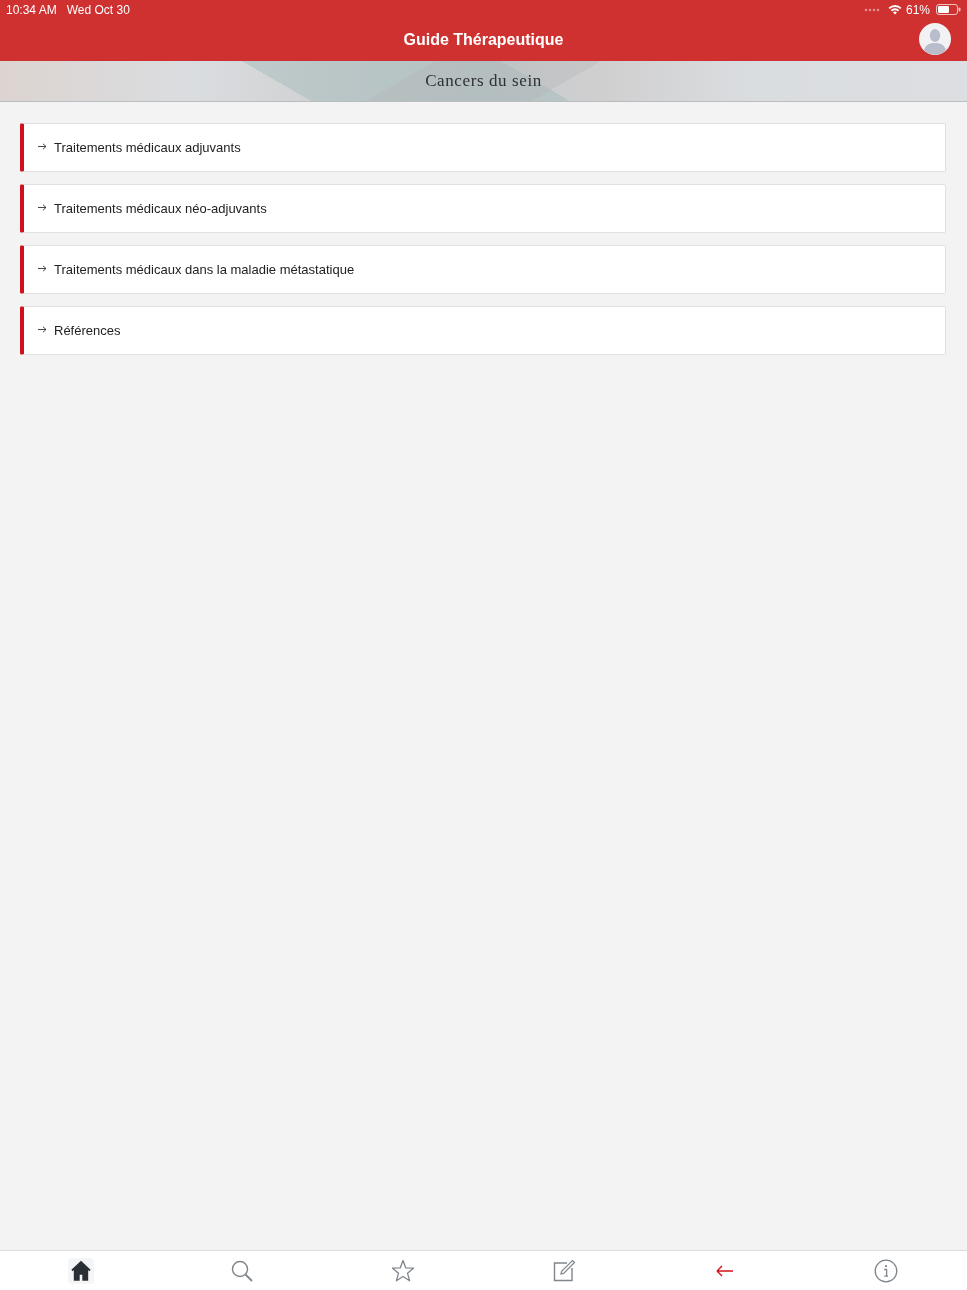 Image resolution: width=967 pixels, height=1290 pixels. What do you see at coordinates (241, 1270) in the screenshot?
I see `search-icon` at bounding box center [241, 1270].